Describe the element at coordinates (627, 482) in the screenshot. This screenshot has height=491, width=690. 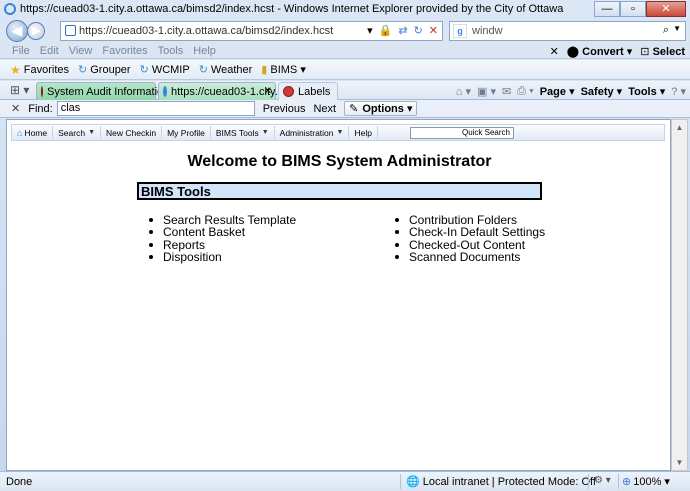
I see `zoom-icon: ⊕` at that location.